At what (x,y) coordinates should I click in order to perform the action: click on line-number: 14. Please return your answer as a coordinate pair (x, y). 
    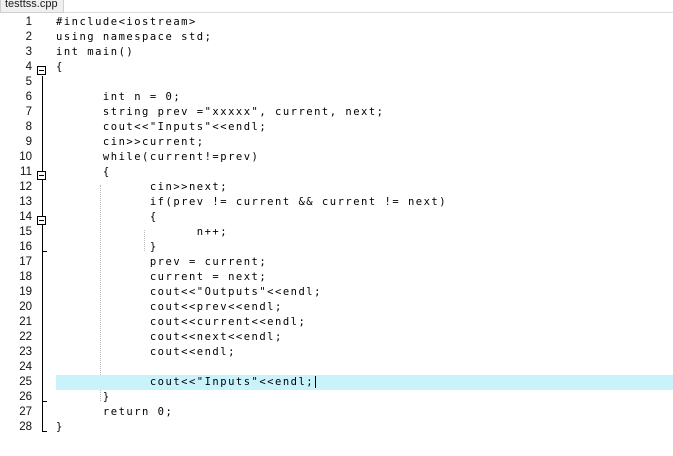
    Looking at the image, I should click on (25, 217).